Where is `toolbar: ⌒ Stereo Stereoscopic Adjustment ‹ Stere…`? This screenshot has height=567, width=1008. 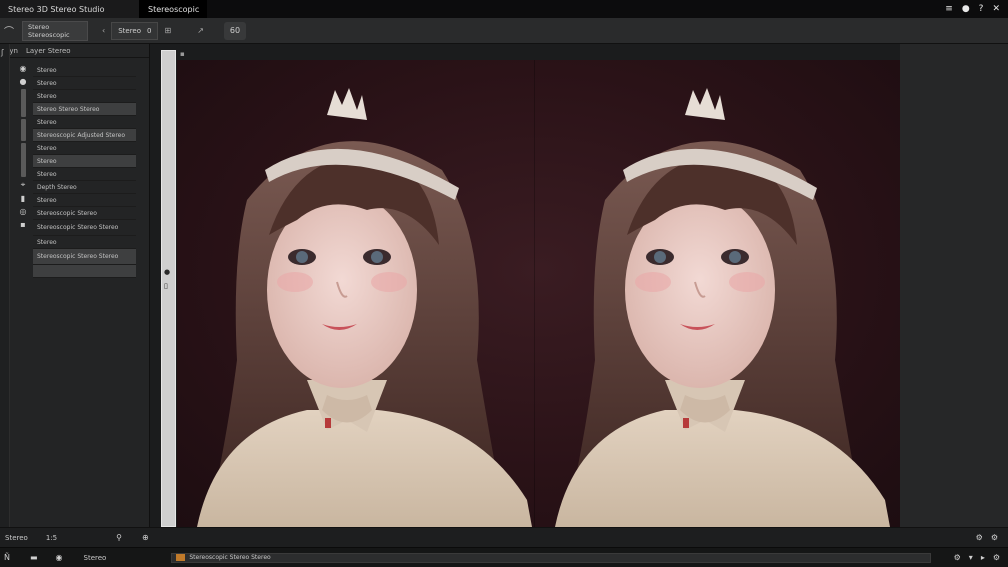 toolbar: ⌒ Stereo Stereoscopic Adjustment ‹ Stere… is located at coordinates (504, 31).